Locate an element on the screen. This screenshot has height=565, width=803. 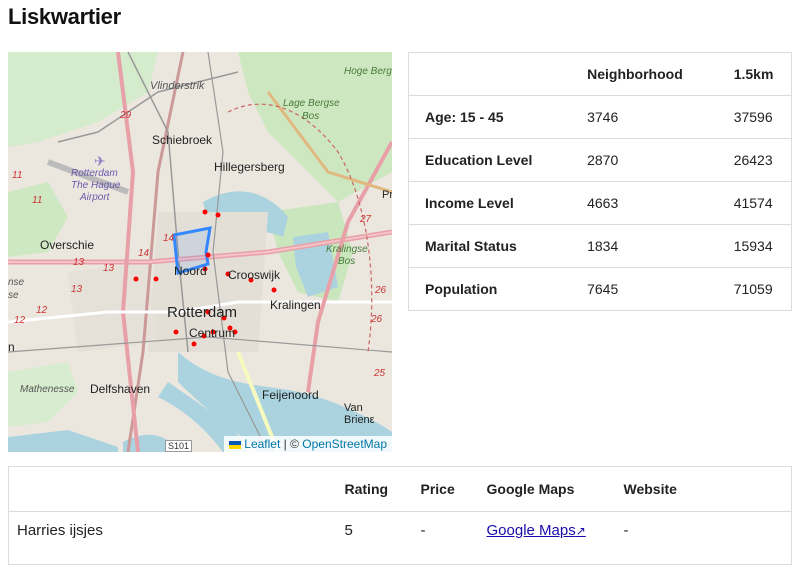
map-label: Airport is located at coordinates (95, 197).